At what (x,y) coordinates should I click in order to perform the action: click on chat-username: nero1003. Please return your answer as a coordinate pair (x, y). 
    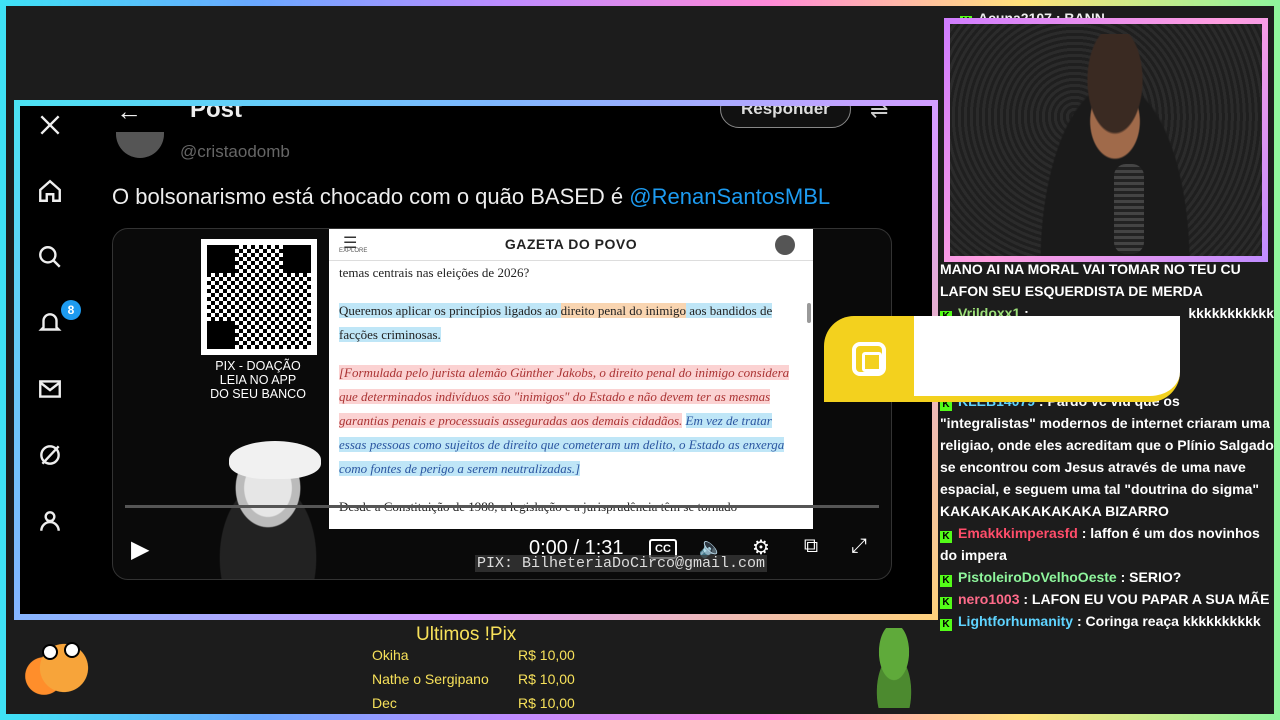
    Looking at the image, I should click on (988, 599).